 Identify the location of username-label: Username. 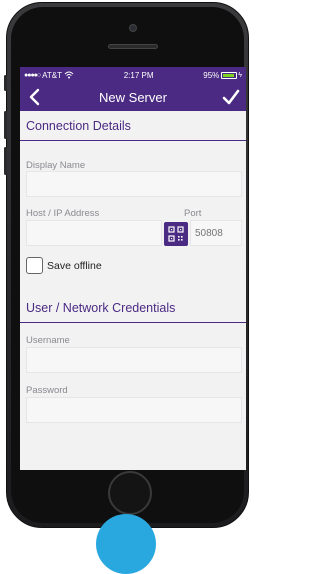
(48, 340).